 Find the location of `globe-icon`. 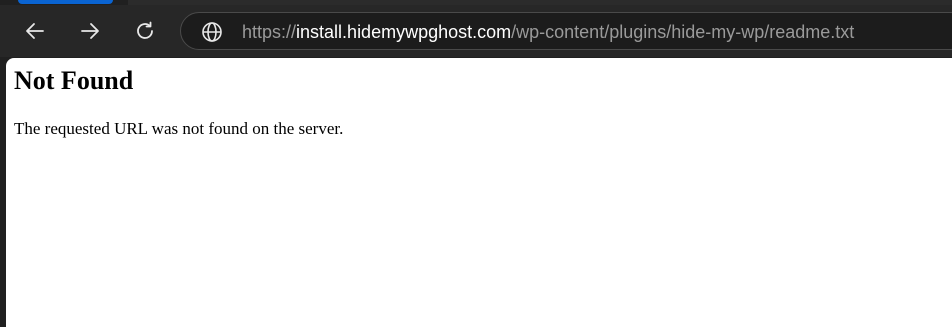

globe-icon is located at coordinates (212, 32).